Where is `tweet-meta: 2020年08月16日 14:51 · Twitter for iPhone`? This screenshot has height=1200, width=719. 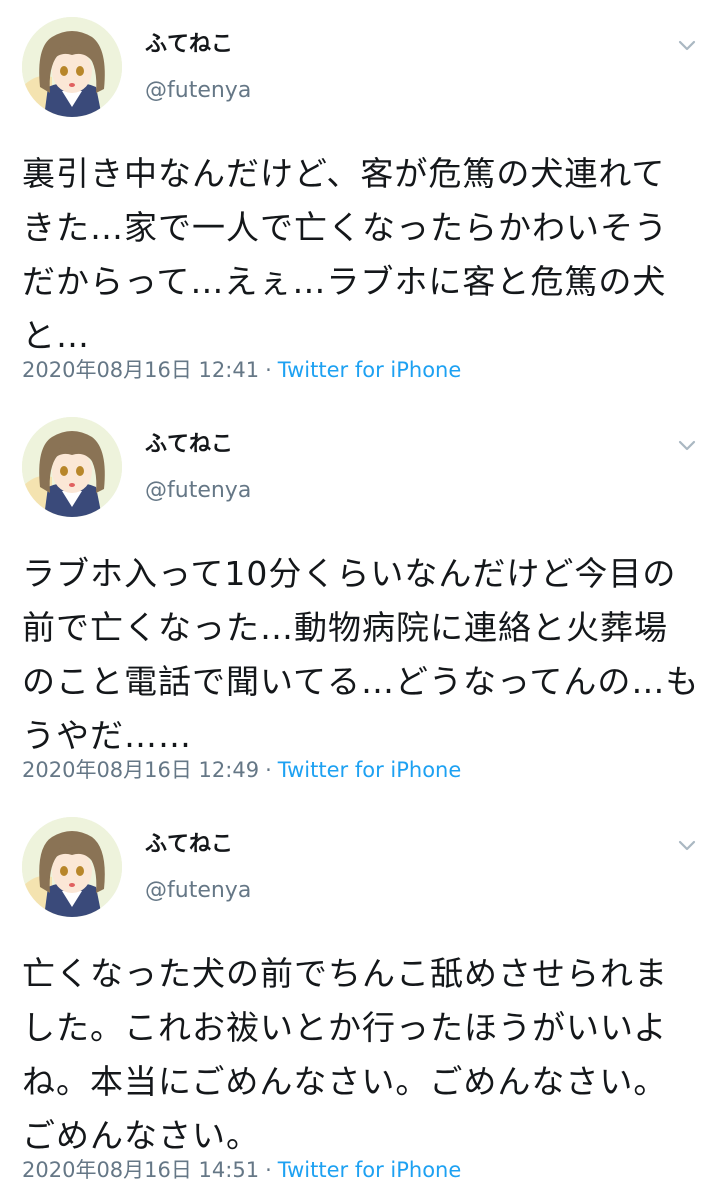
tweet-meta: 2020年08月16日 14:51 · Twitter for iPhone is located at coordinates (241, 1170).